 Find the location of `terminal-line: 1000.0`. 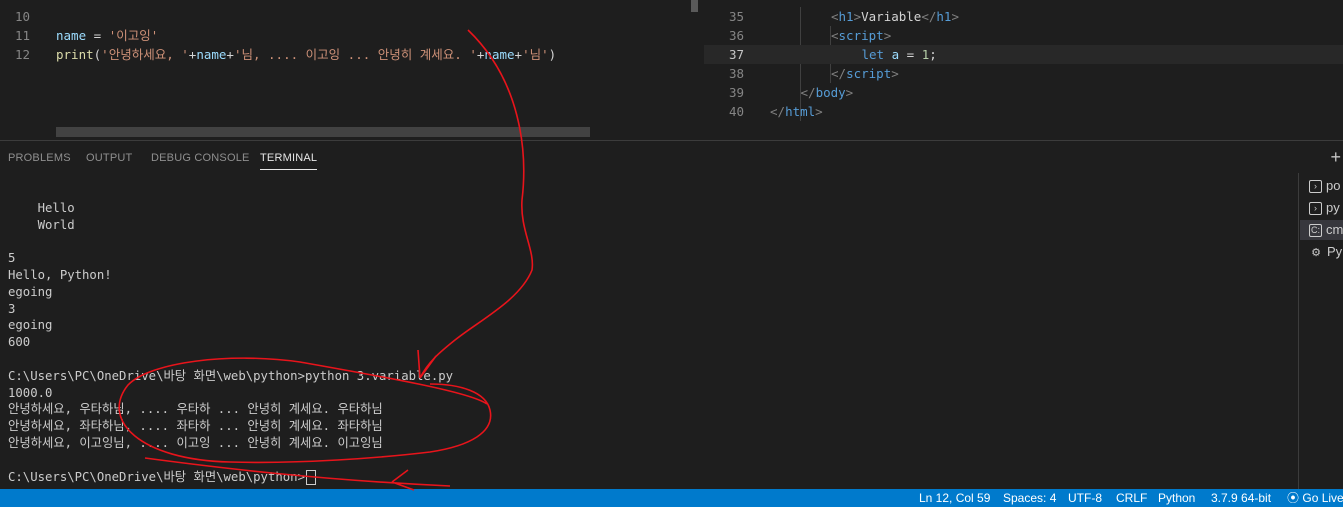

terminal-line: 1000.0 is located at coordinates (30, 392).